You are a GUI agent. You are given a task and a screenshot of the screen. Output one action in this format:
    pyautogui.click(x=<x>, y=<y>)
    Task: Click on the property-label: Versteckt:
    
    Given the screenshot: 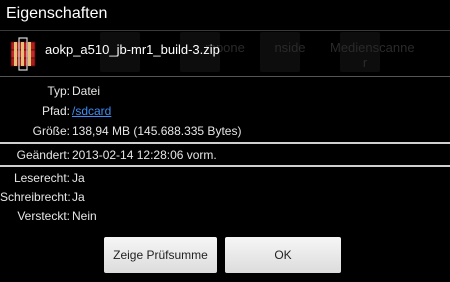 What is the action you would take?
    pyautogui.click(x=43, y=216)
    